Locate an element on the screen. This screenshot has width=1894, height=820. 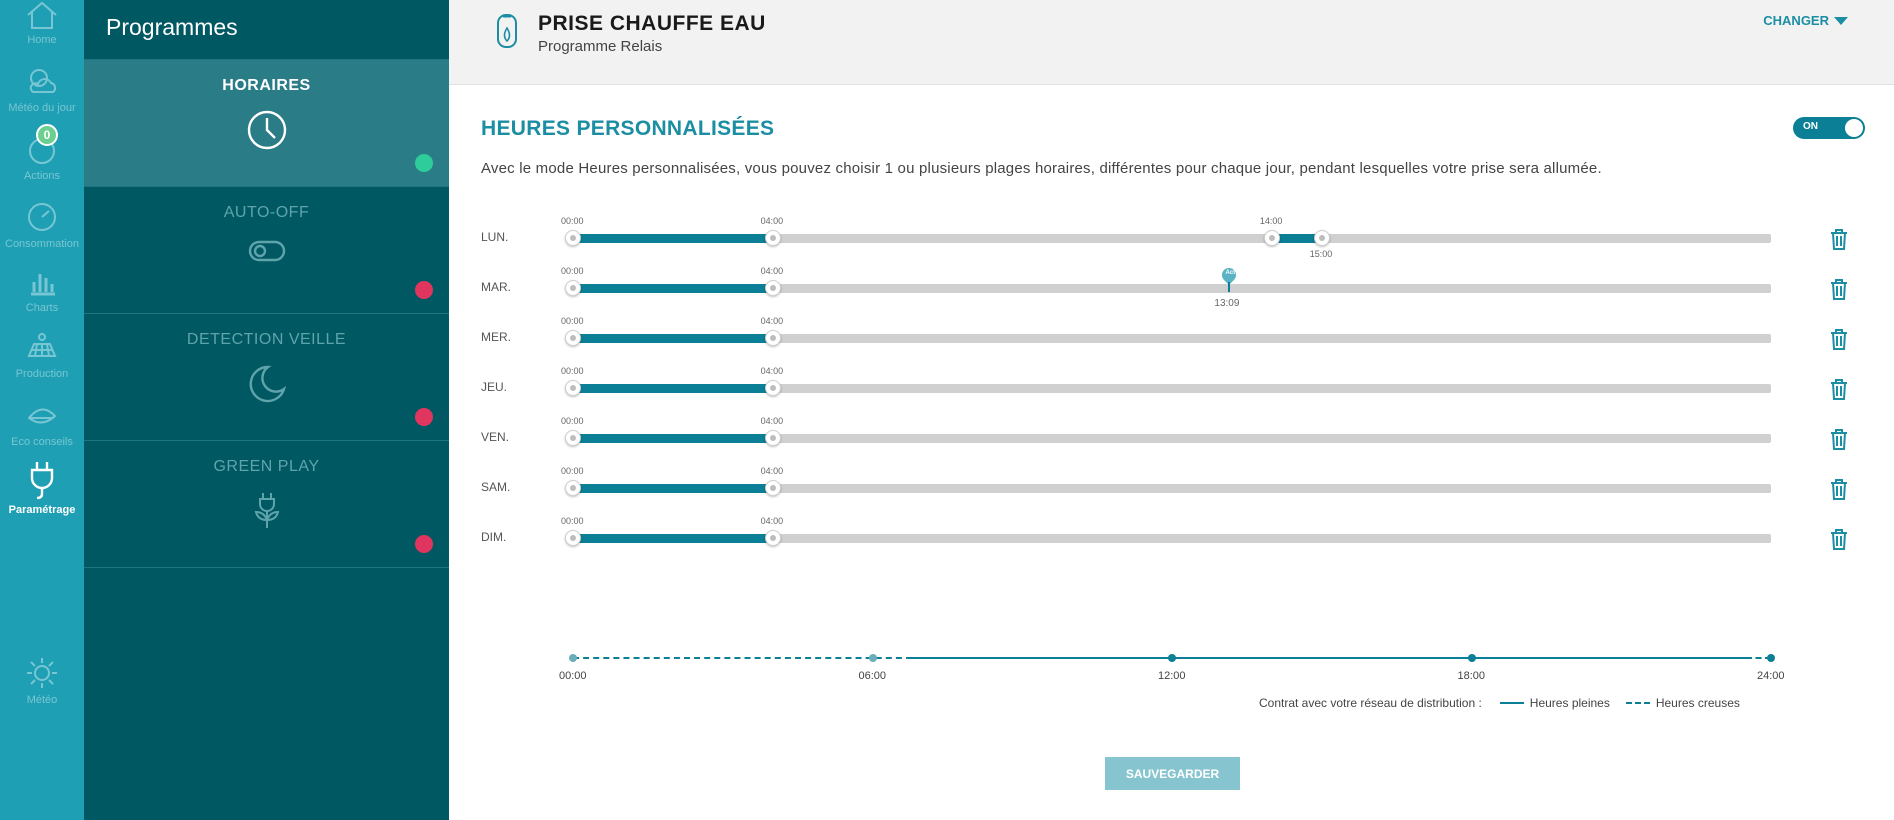
programmes-title: Programmes is located at coordinates (266, 30).